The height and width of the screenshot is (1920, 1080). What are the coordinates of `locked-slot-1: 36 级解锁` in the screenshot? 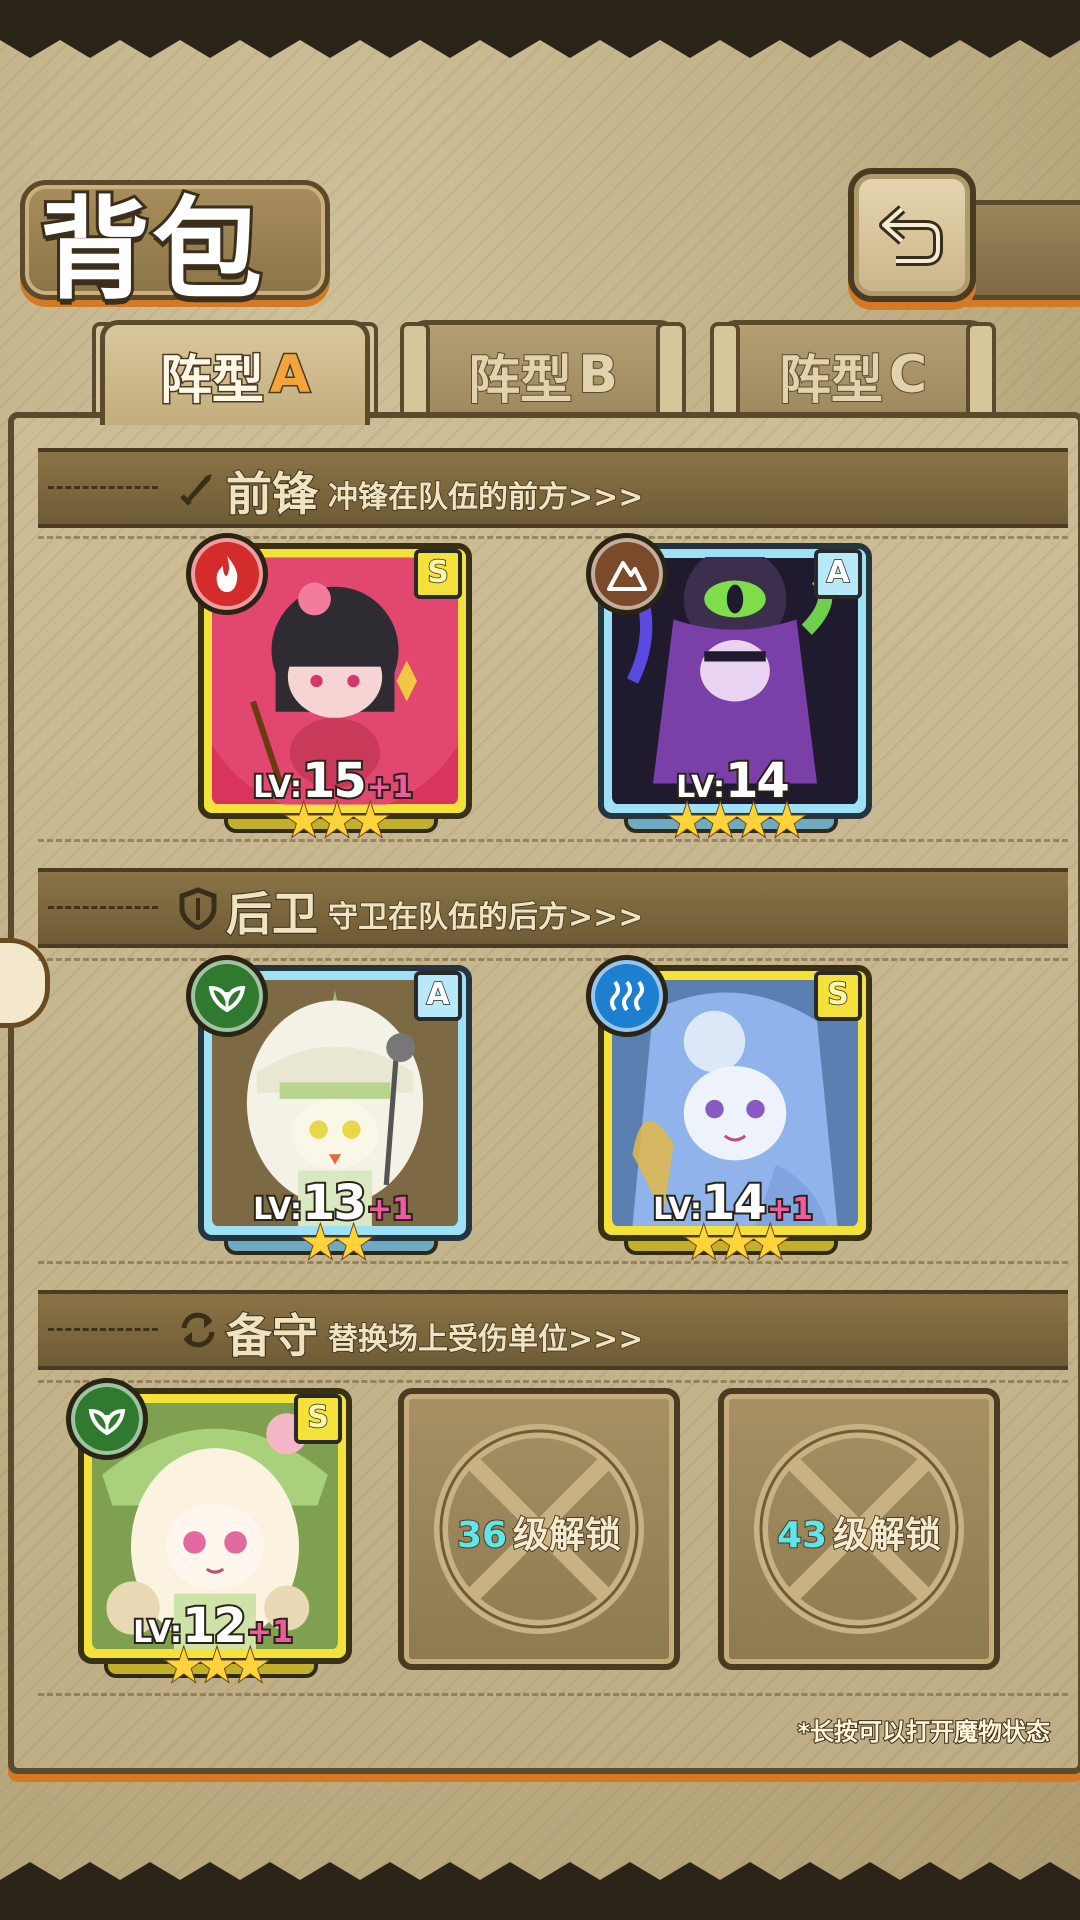 It's located at (539, 1529).